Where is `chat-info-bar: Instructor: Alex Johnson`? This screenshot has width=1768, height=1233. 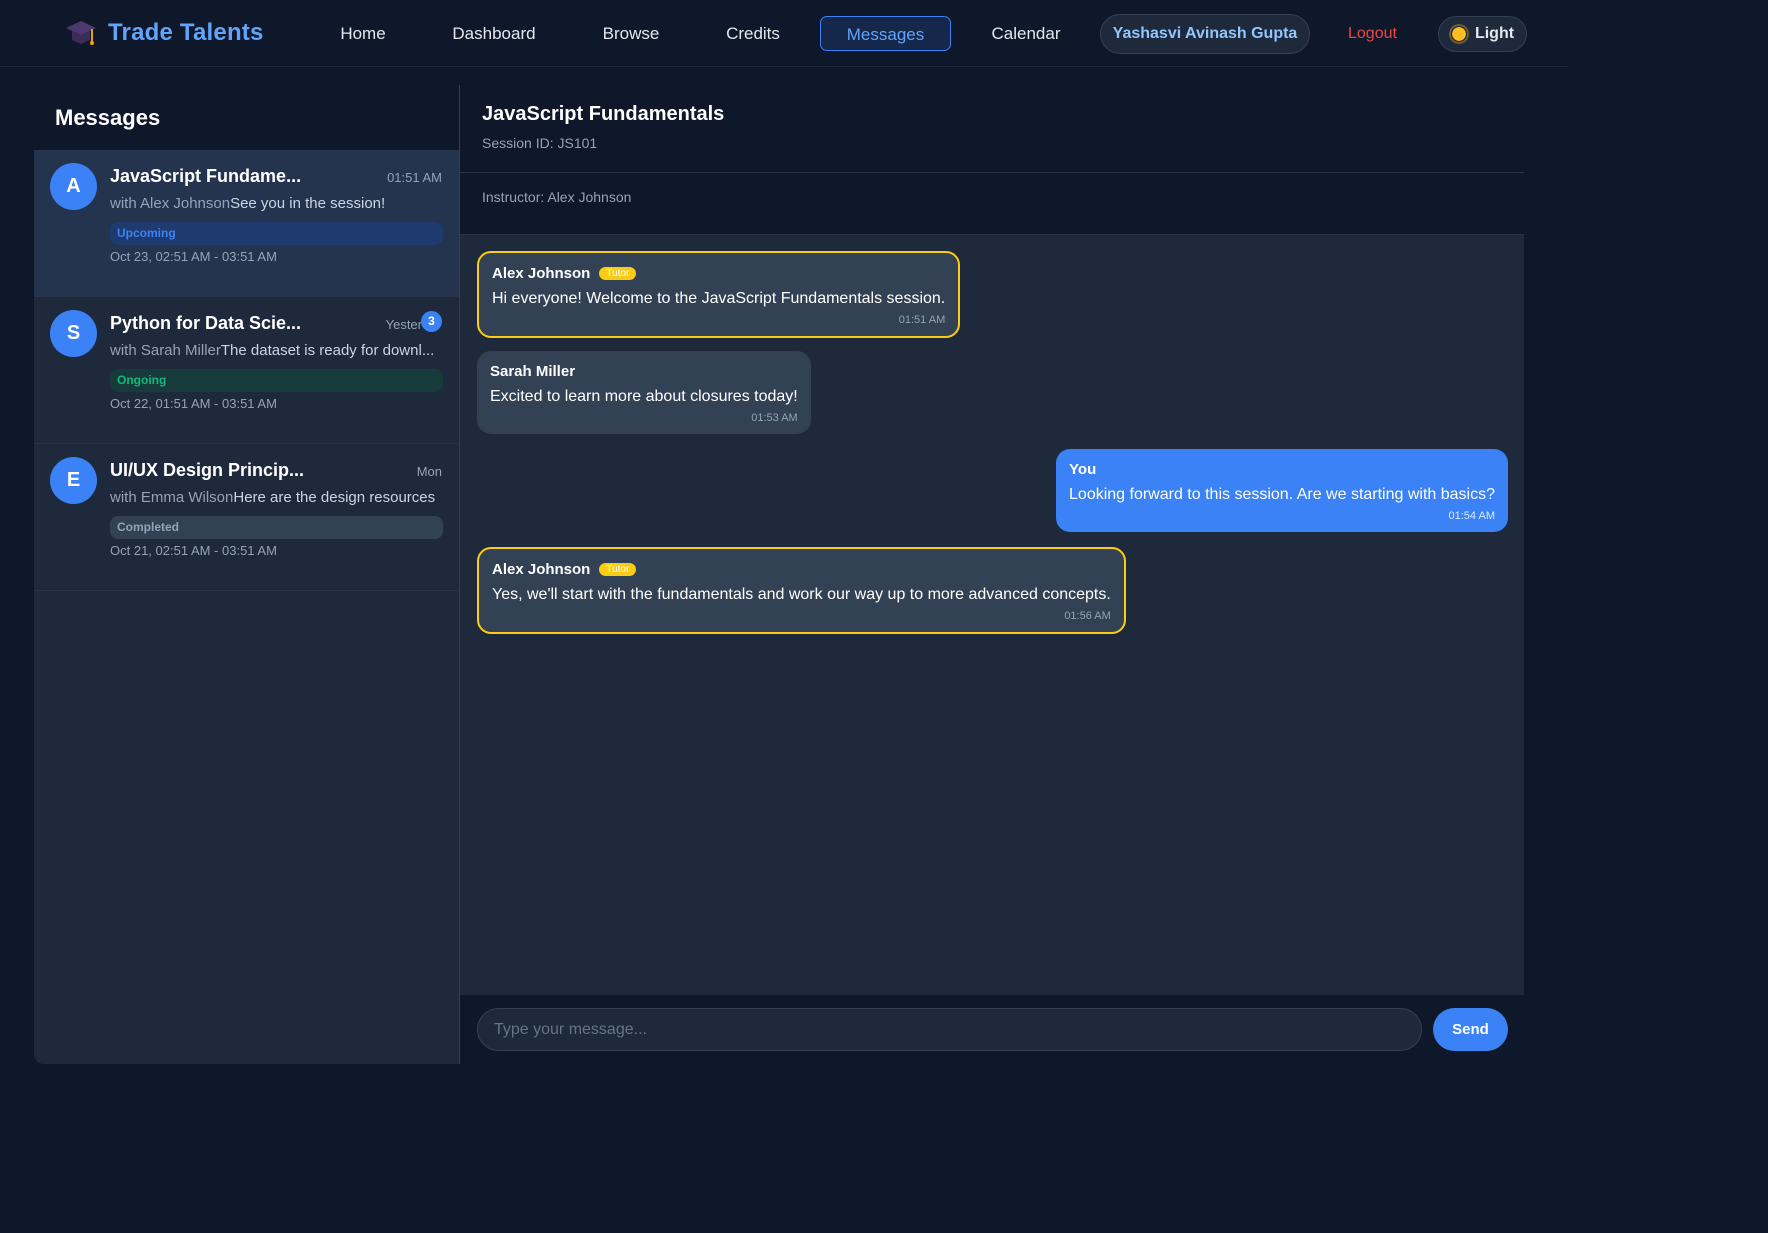 chat-info-bar: Instructor: Alex Johnson is located at coordinates (992, 204).